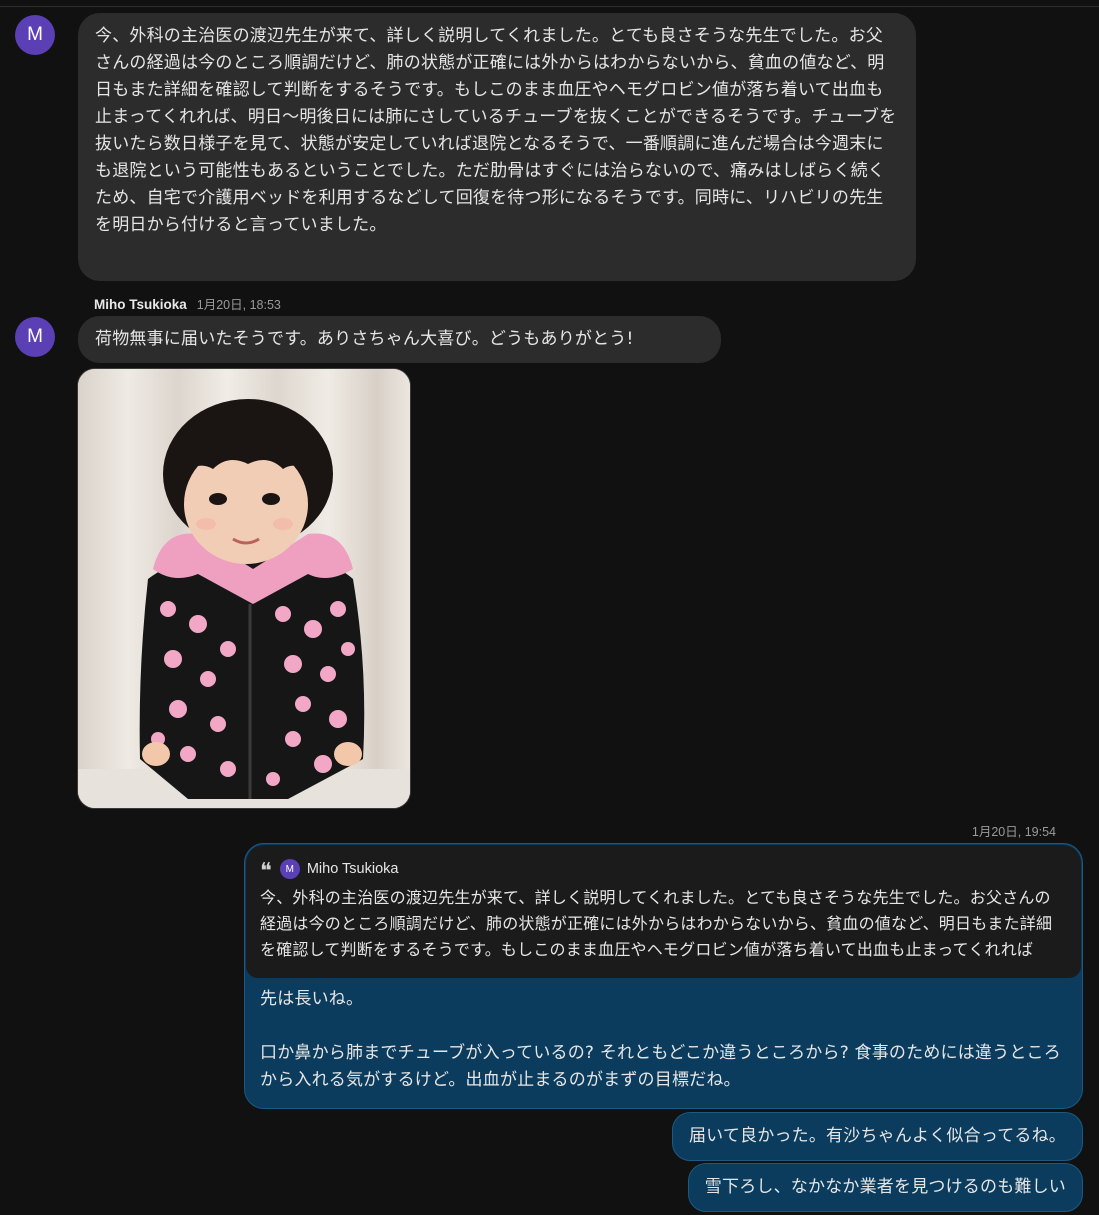  I want to click on image-attachment, so click(244, 588).